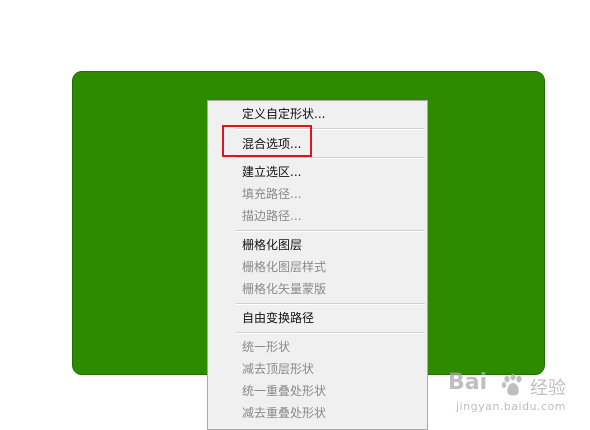  Describe the element at coordinates (284, 391) in the screenshot. I see `menu-item-unite-overlap-shapes: 统一重叠处形状` at that location.